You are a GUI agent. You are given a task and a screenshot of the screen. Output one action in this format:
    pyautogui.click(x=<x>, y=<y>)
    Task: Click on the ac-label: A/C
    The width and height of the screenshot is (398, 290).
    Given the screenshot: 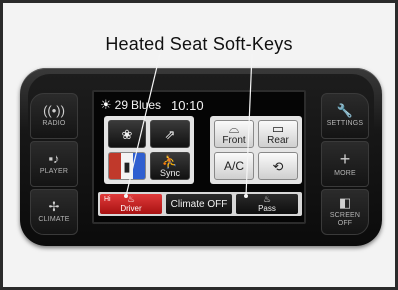 What is the action you would take?
    pyautogui.click(x=233, y=166)
    